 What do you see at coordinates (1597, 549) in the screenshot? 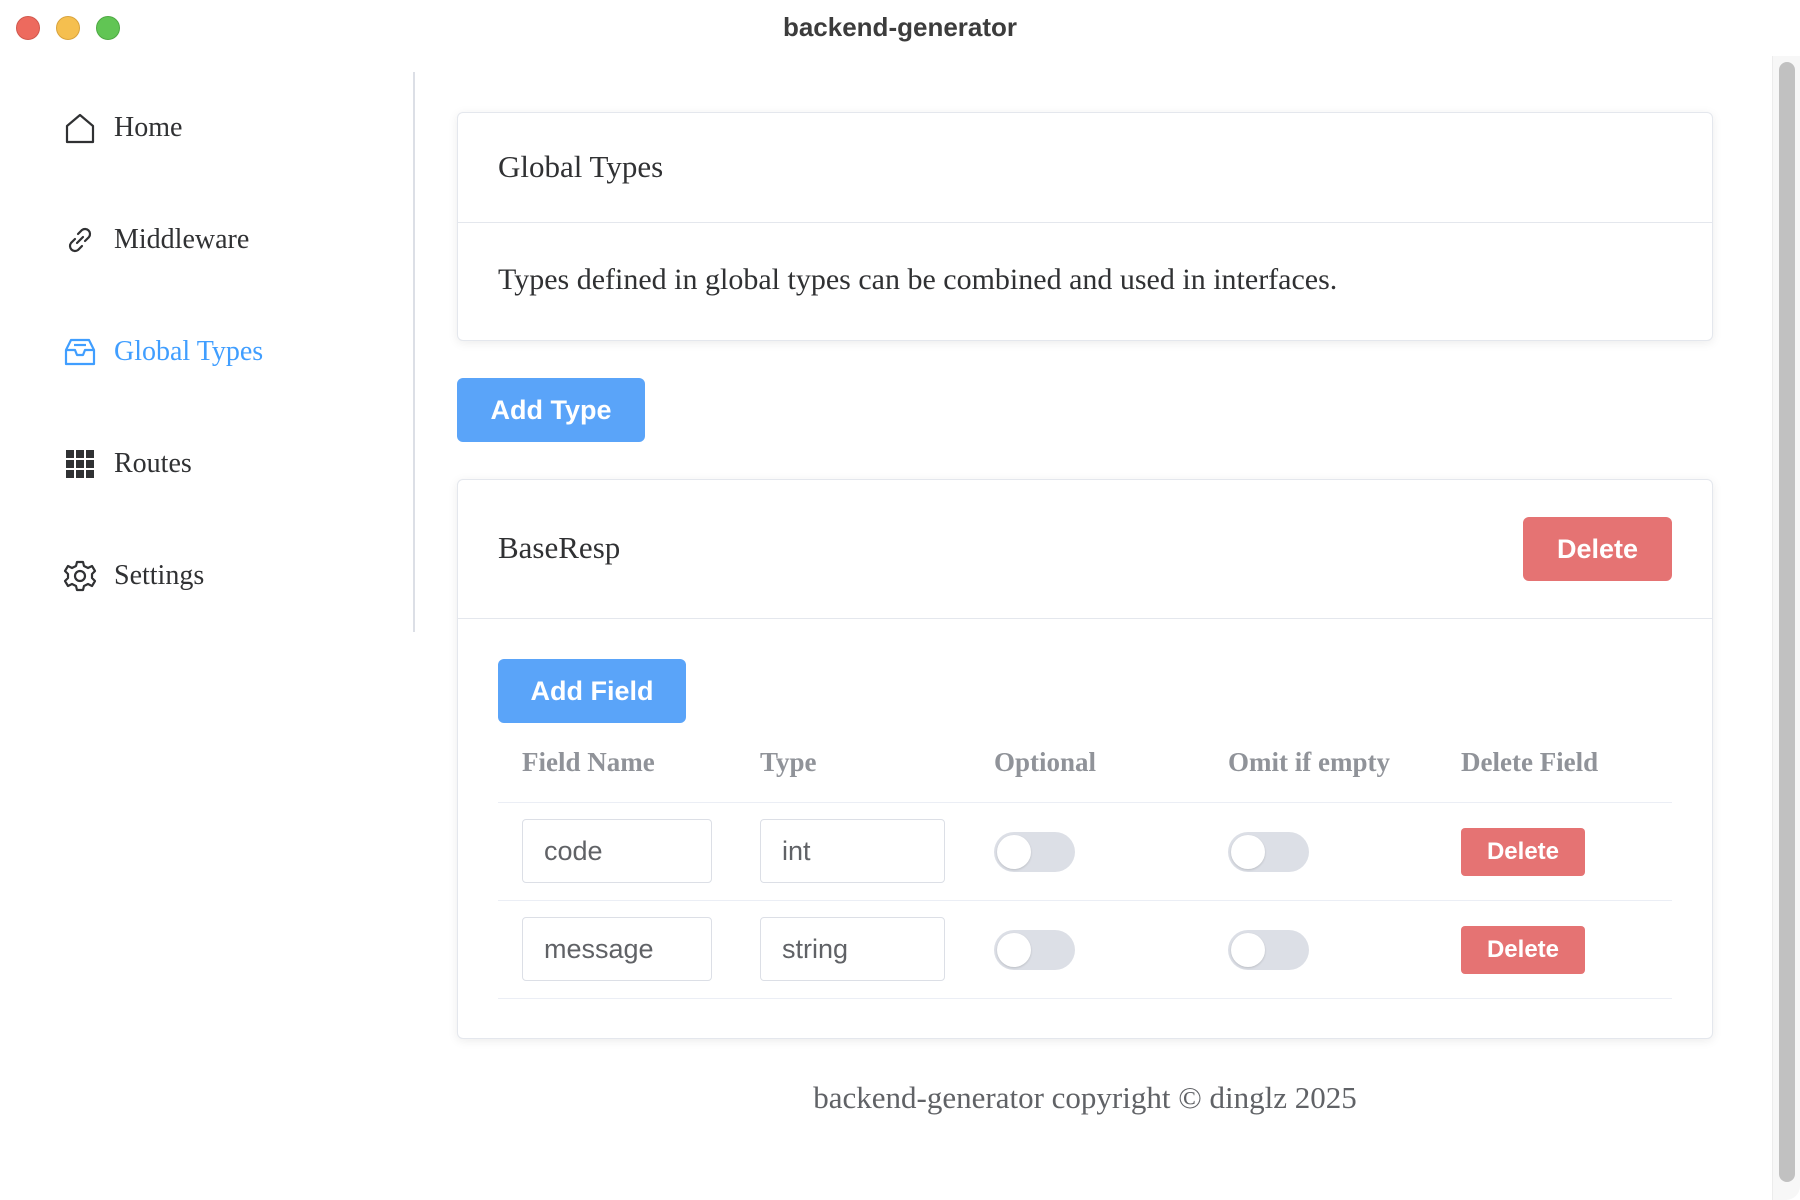
I see `delete-type-button: Delete` at bounding box center [1597, 549].